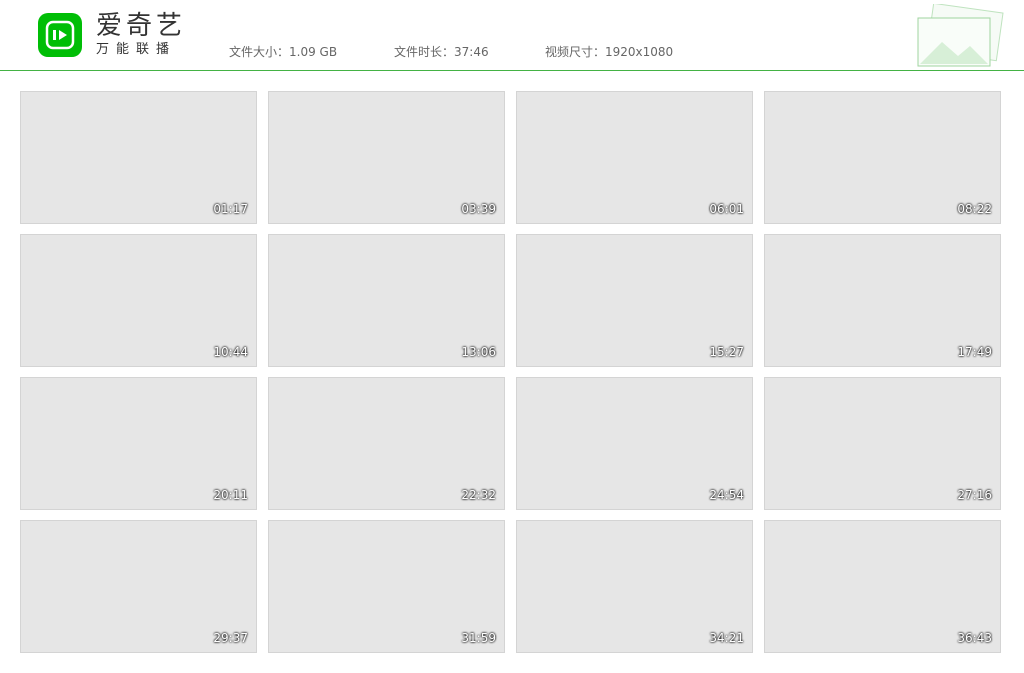 This screenshot has width=1024, height=673. What do you see at coordinates (230, 495) in the screenshot?
I see `thumbnail-timestamp: 20:11` at bounding box center [230, 495].